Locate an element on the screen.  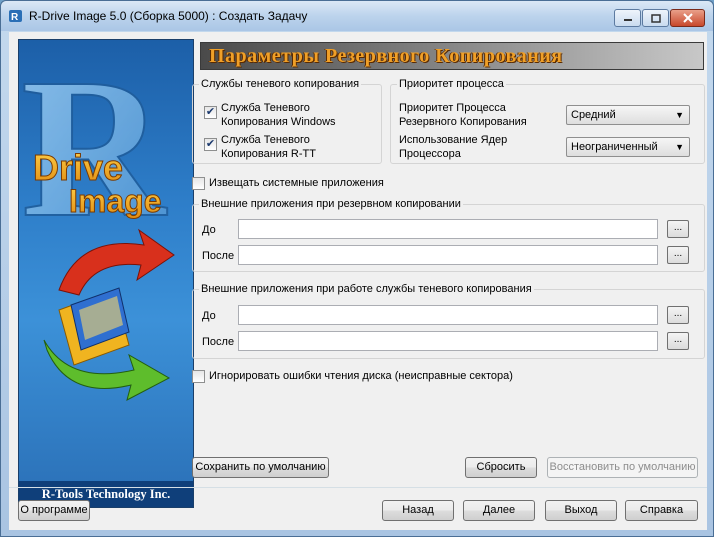
svg-text: R is located at coordinates (15, 17).